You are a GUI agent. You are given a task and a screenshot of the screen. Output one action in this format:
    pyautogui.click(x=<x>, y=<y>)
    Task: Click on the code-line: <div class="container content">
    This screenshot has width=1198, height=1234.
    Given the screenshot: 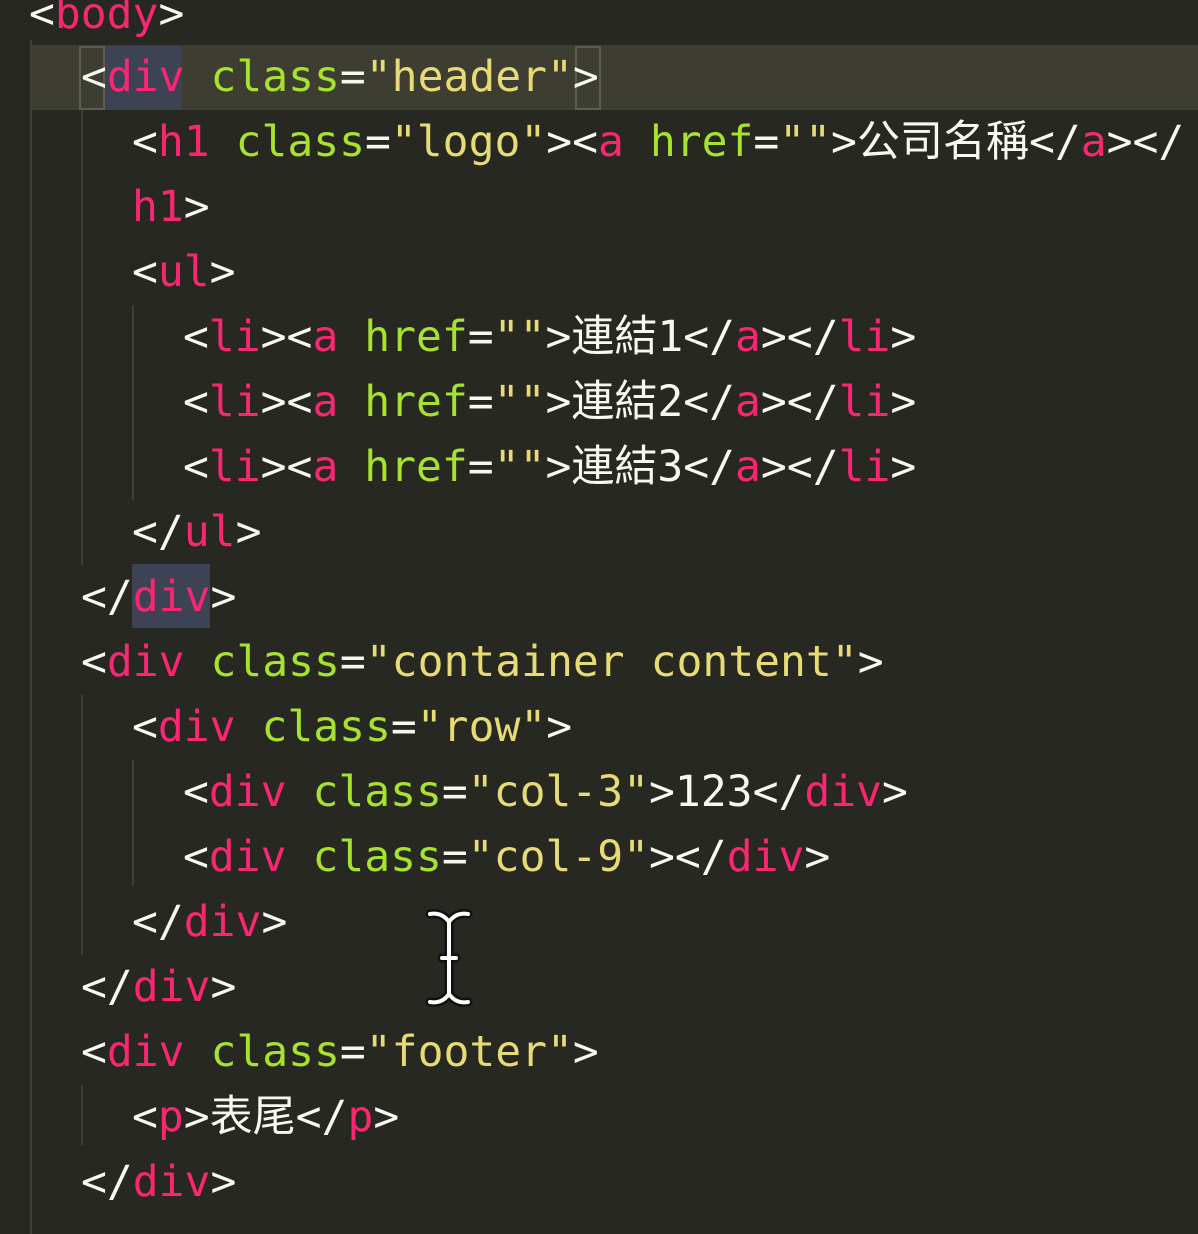 What is the action you would take?
    pyautogui.click(x=482, y=662)
    